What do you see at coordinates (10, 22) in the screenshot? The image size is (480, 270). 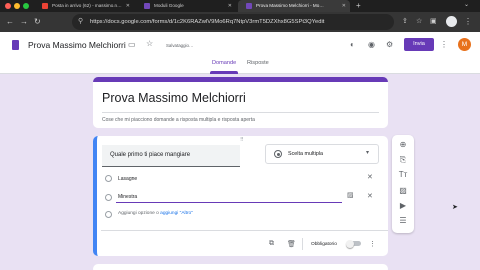 I see `back-icon: ←` at bounding box center [10, 22].